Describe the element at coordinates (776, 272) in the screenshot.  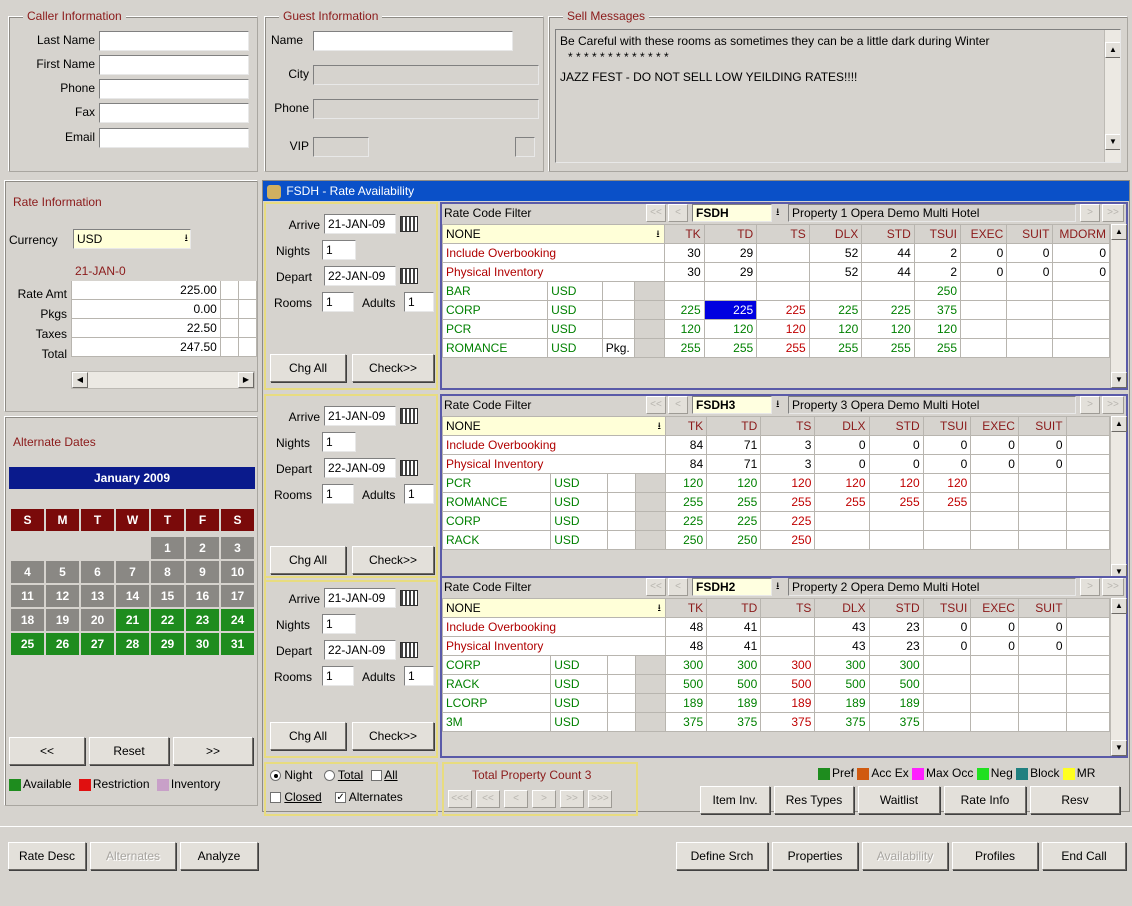
I see `table-row: Physical Inventory 30 29 52 44 2 0 0 0` at that location.